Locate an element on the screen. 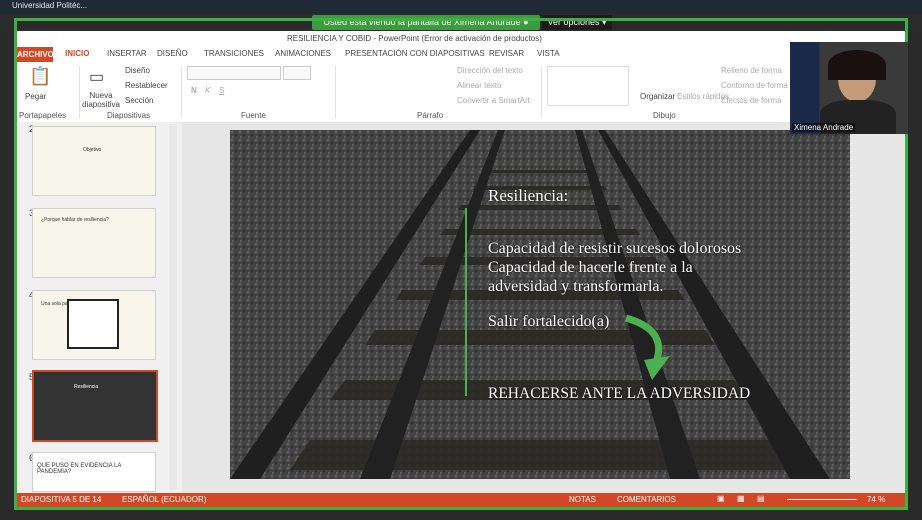 This screenshot has width=922, height=520. normal-view-icon: ▣ is located at coordinates (721, 498).